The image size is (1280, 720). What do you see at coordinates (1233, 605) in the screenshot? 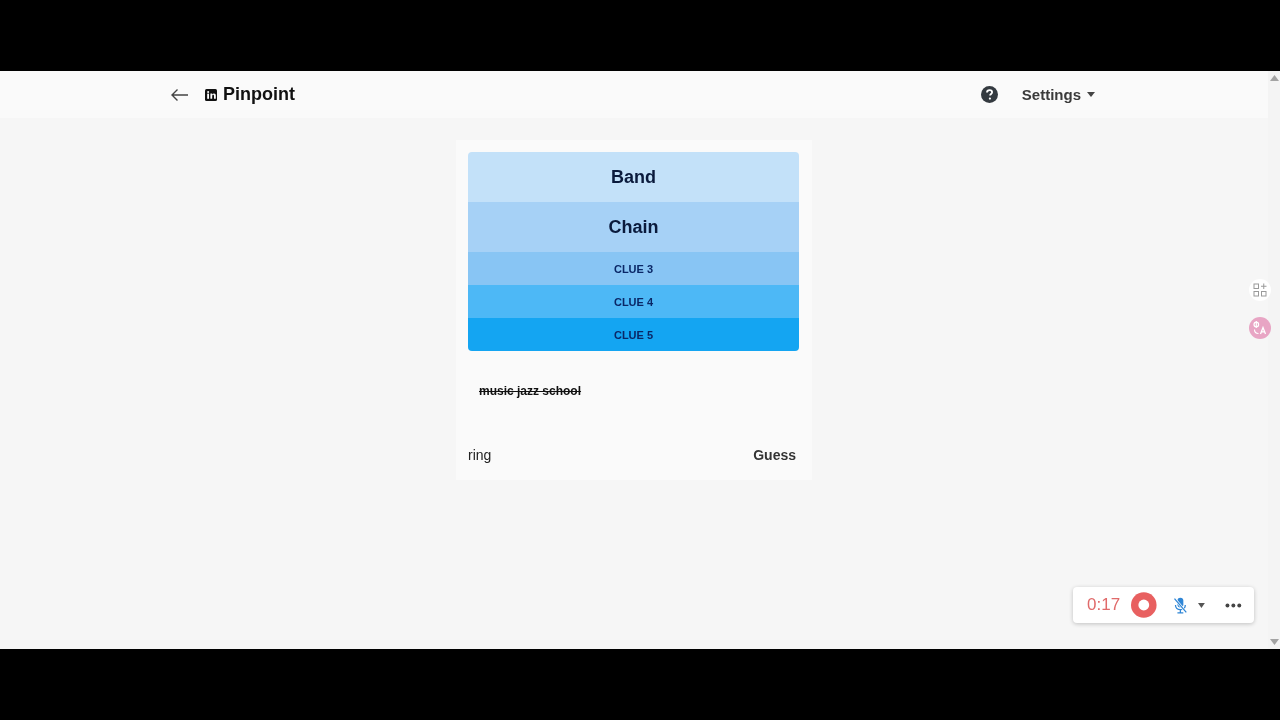
I see `more-icon` at bounding box center [1233, 605].